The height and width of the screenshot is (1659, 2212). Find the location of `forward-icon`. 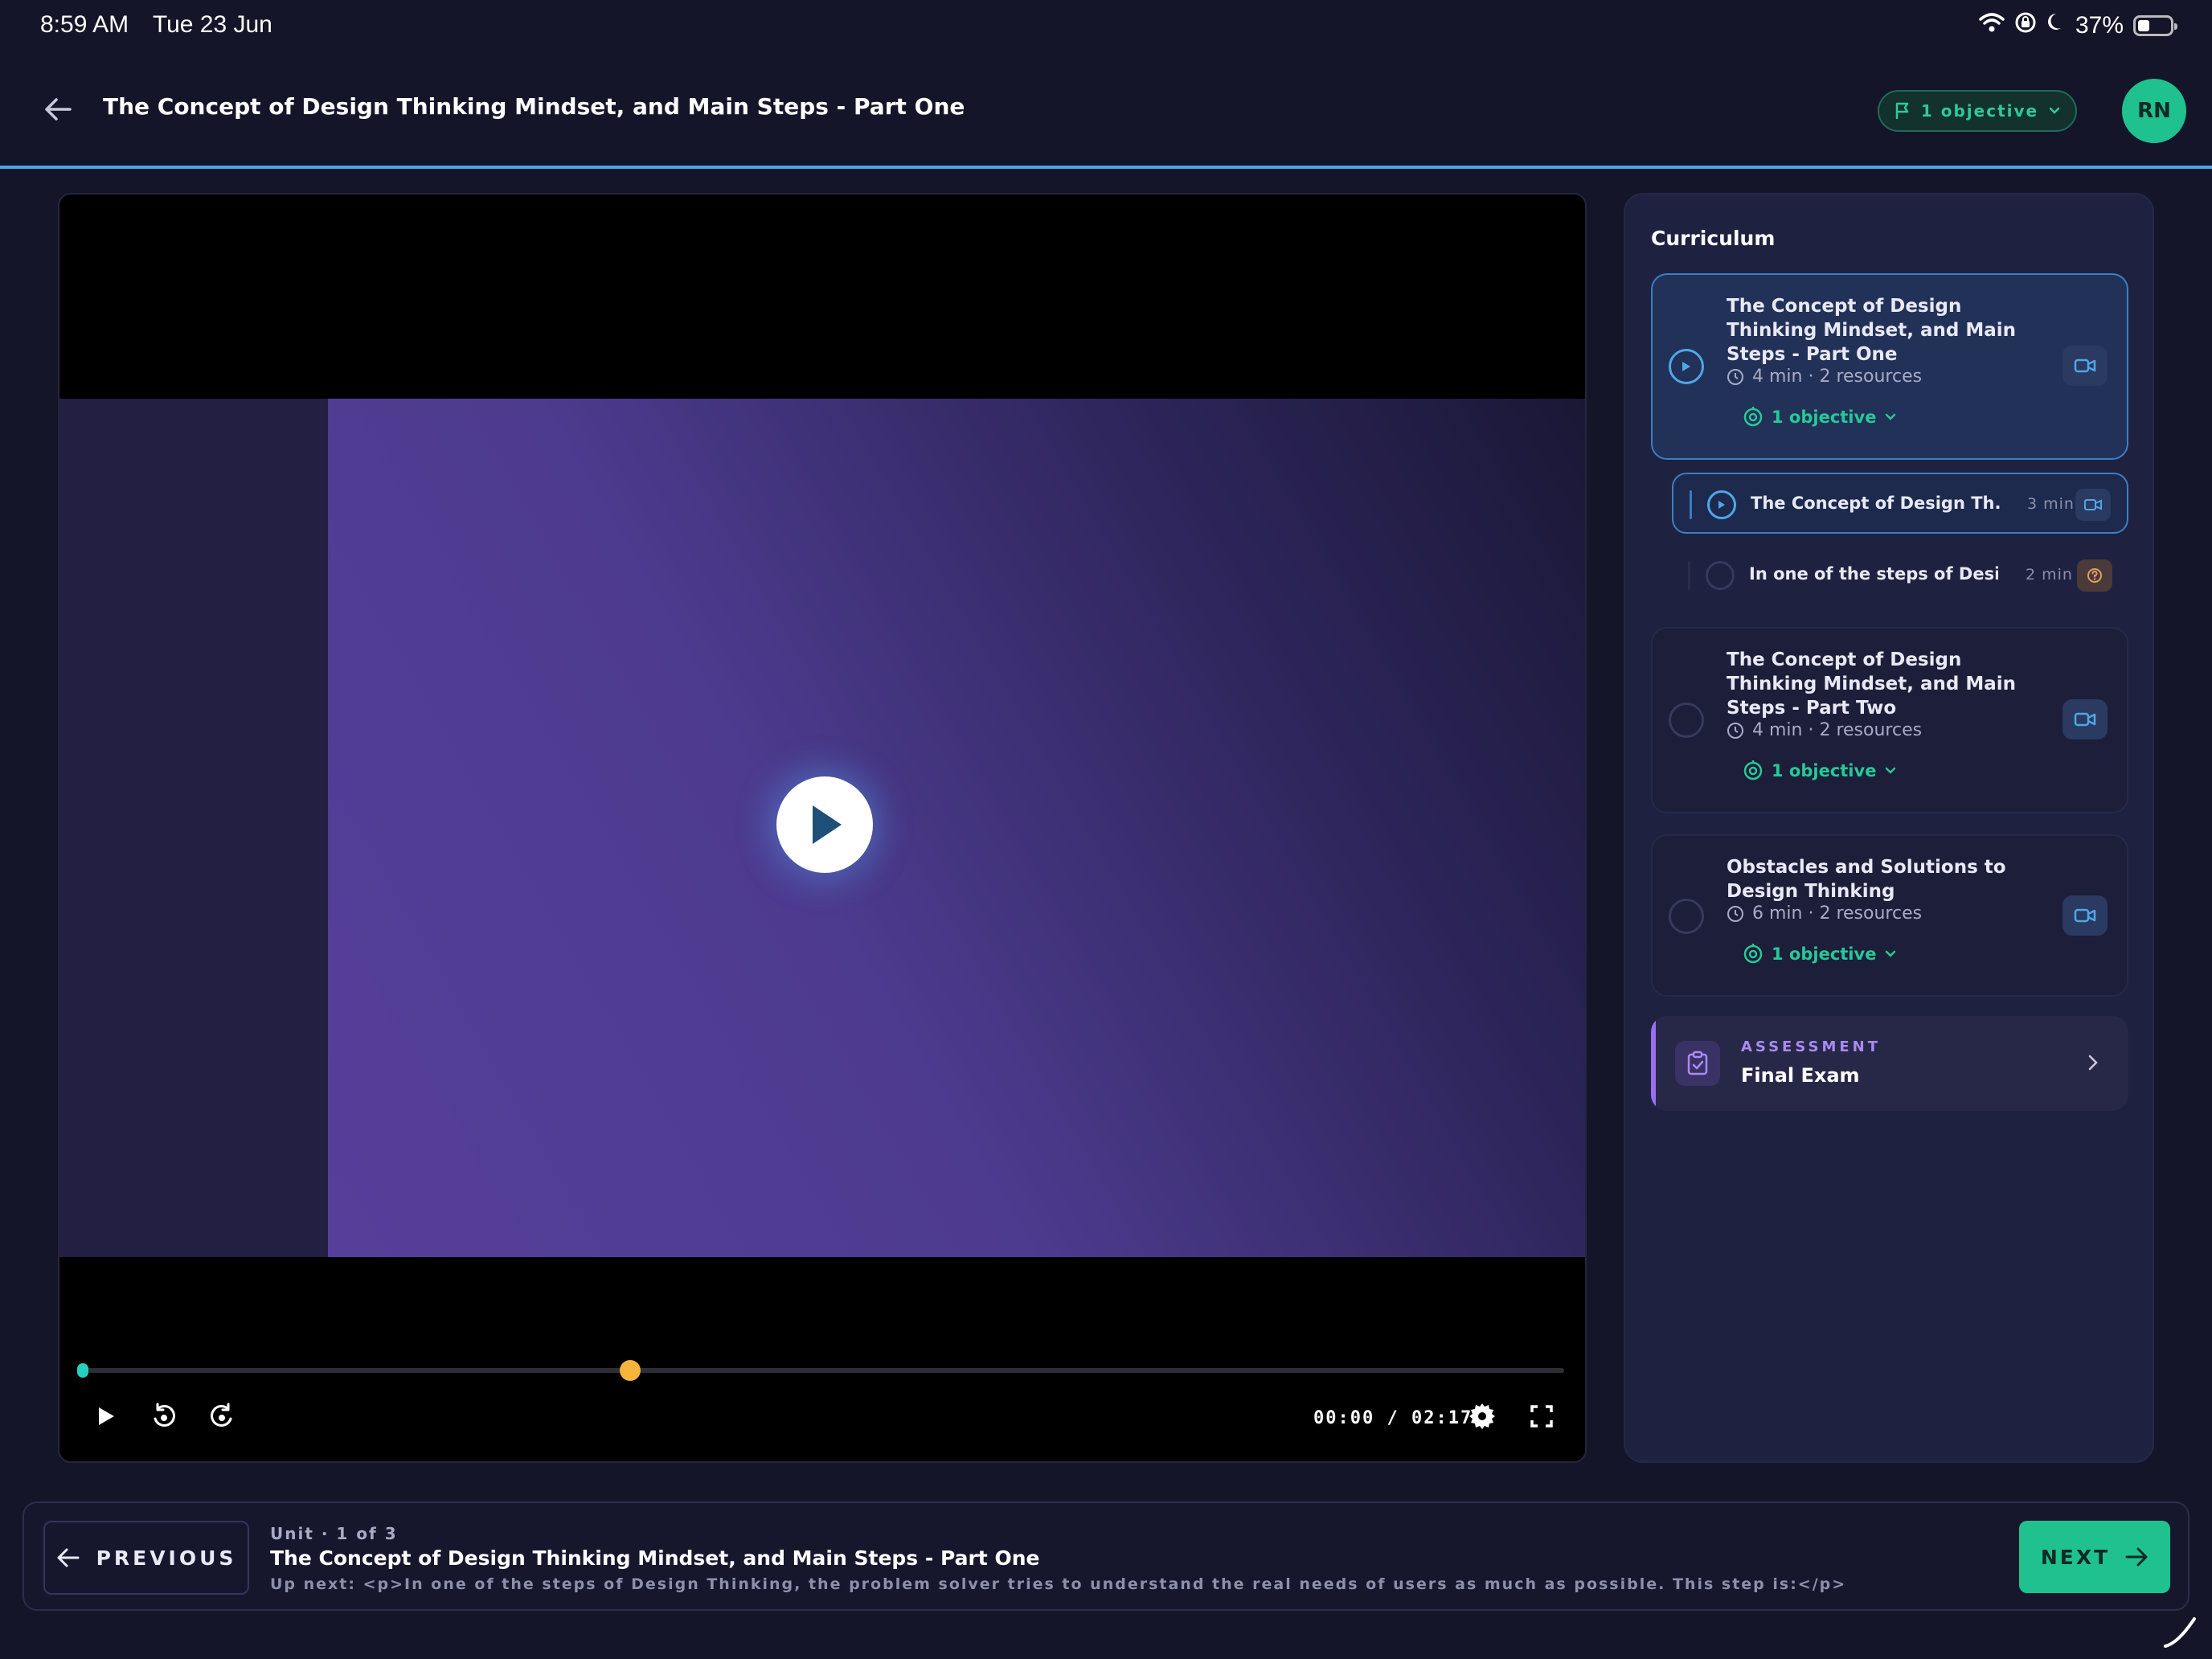

forward-icon is located at coordinates (221, 1415).